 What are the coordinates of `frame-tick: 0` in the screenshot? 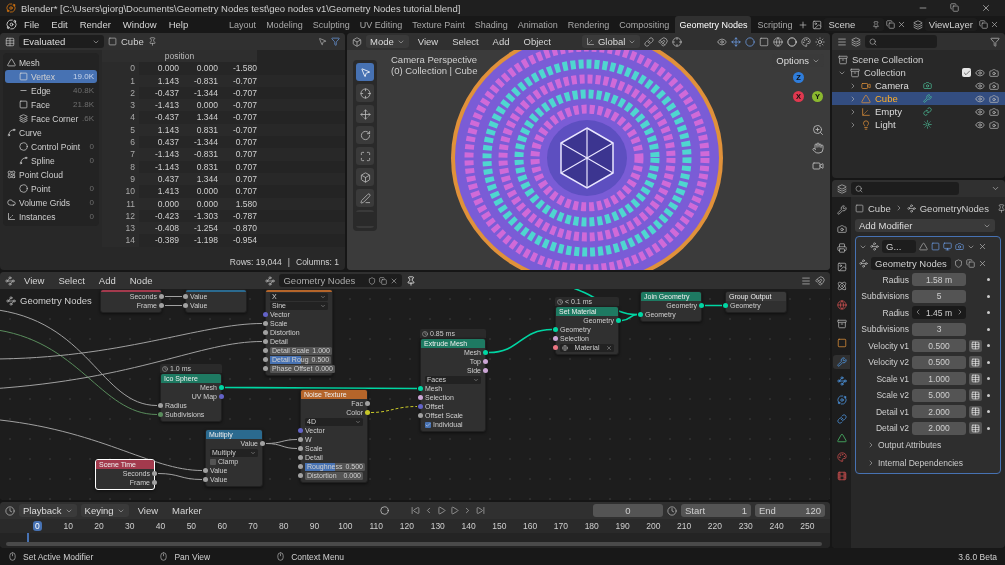 It's located at (37, 526).